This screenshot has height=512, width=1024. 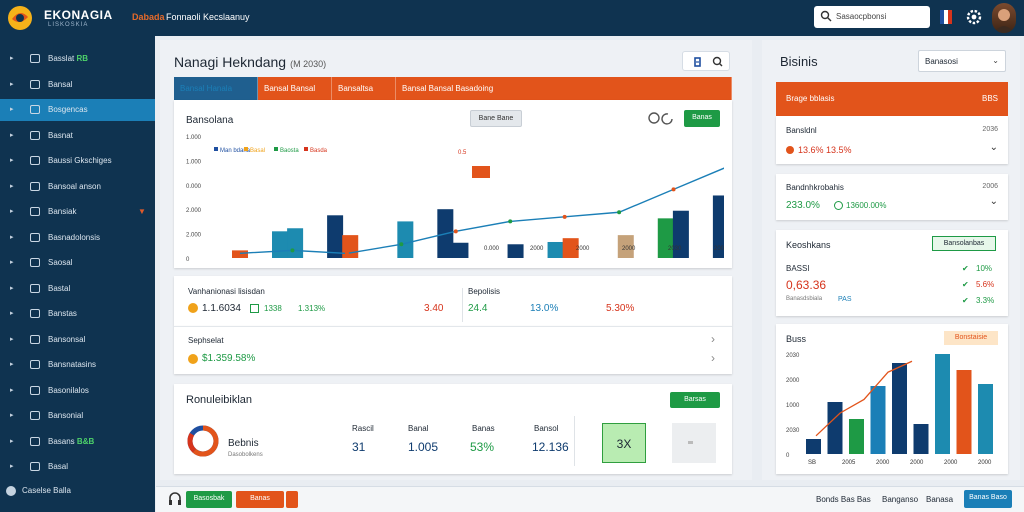 I want to click on right-card-2-value-2: 13600.00%, so click(x=866, y=205).